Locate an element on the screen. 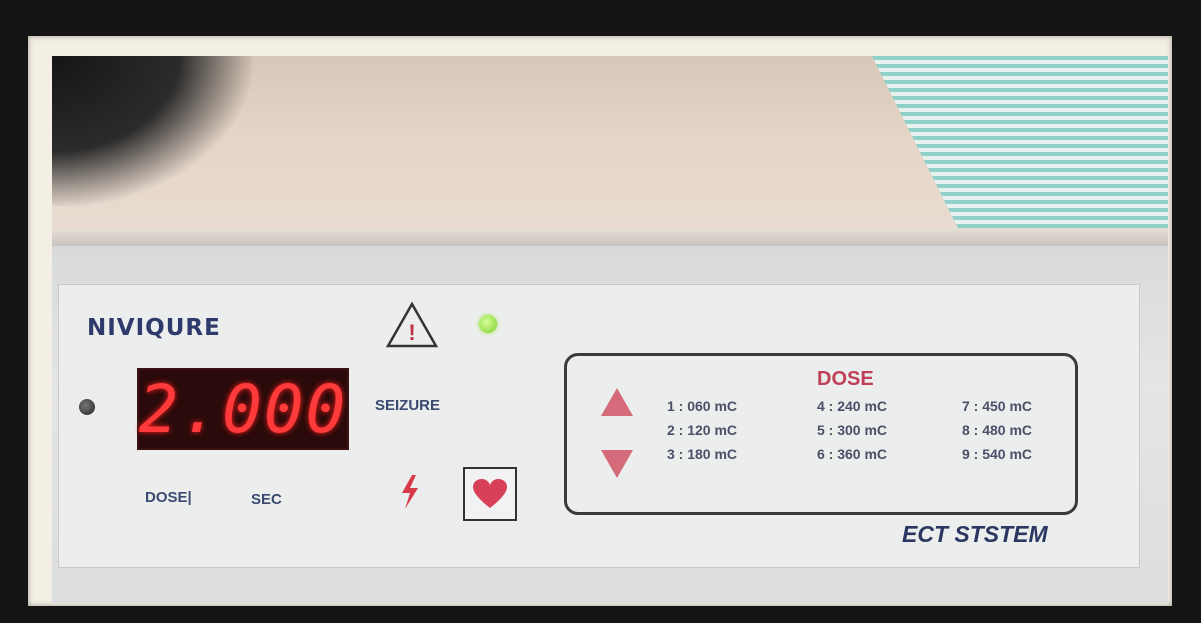 The image size is (1201, 623). heart-icon is located at coordinates (490, 493).